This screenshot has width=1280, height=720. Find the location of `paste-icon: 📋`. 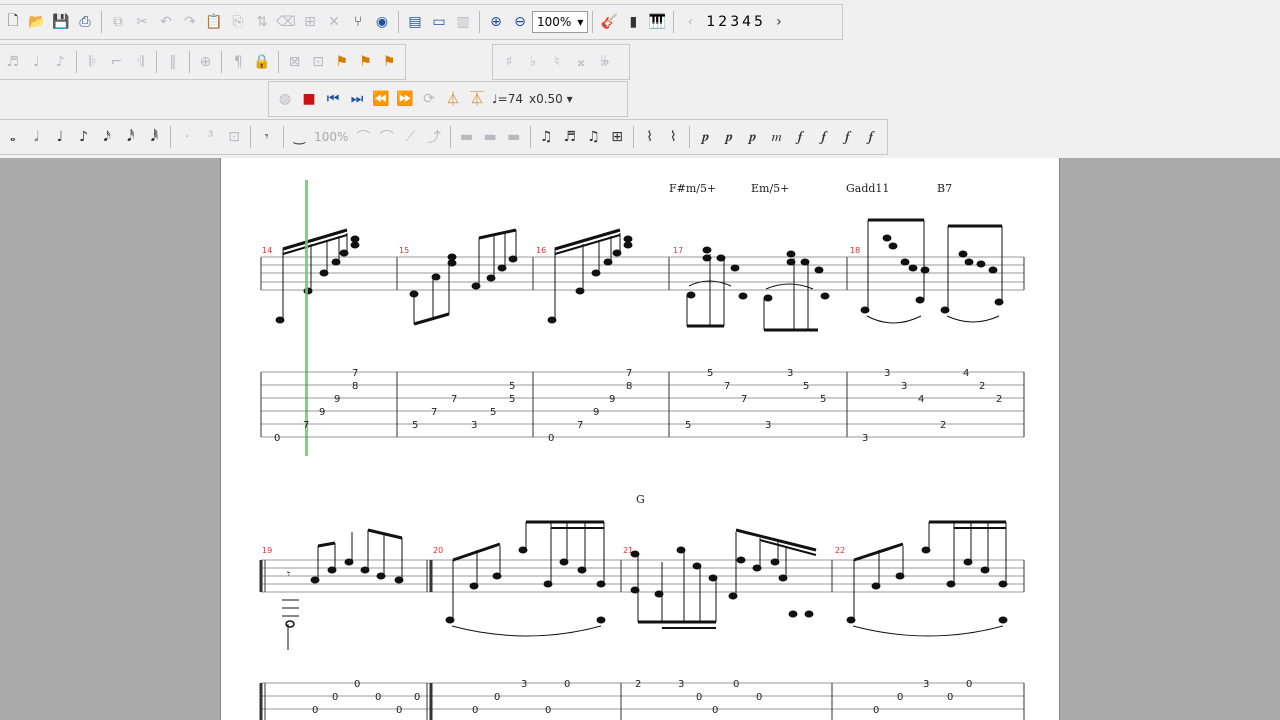

paste-icon: 📋 is located at coordinates (214, 22).